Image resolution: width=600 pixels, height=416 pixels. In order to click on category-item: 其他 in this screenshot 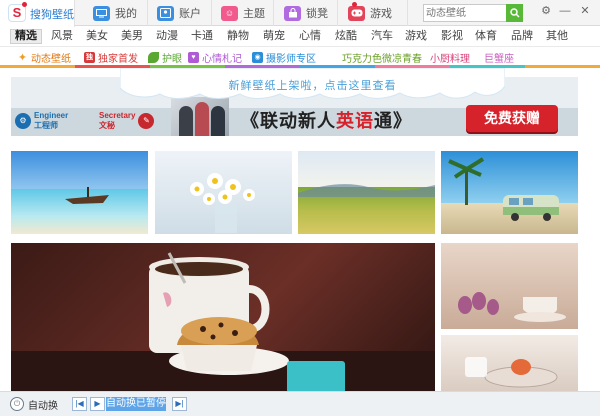, I will do `click(557, 36)`.